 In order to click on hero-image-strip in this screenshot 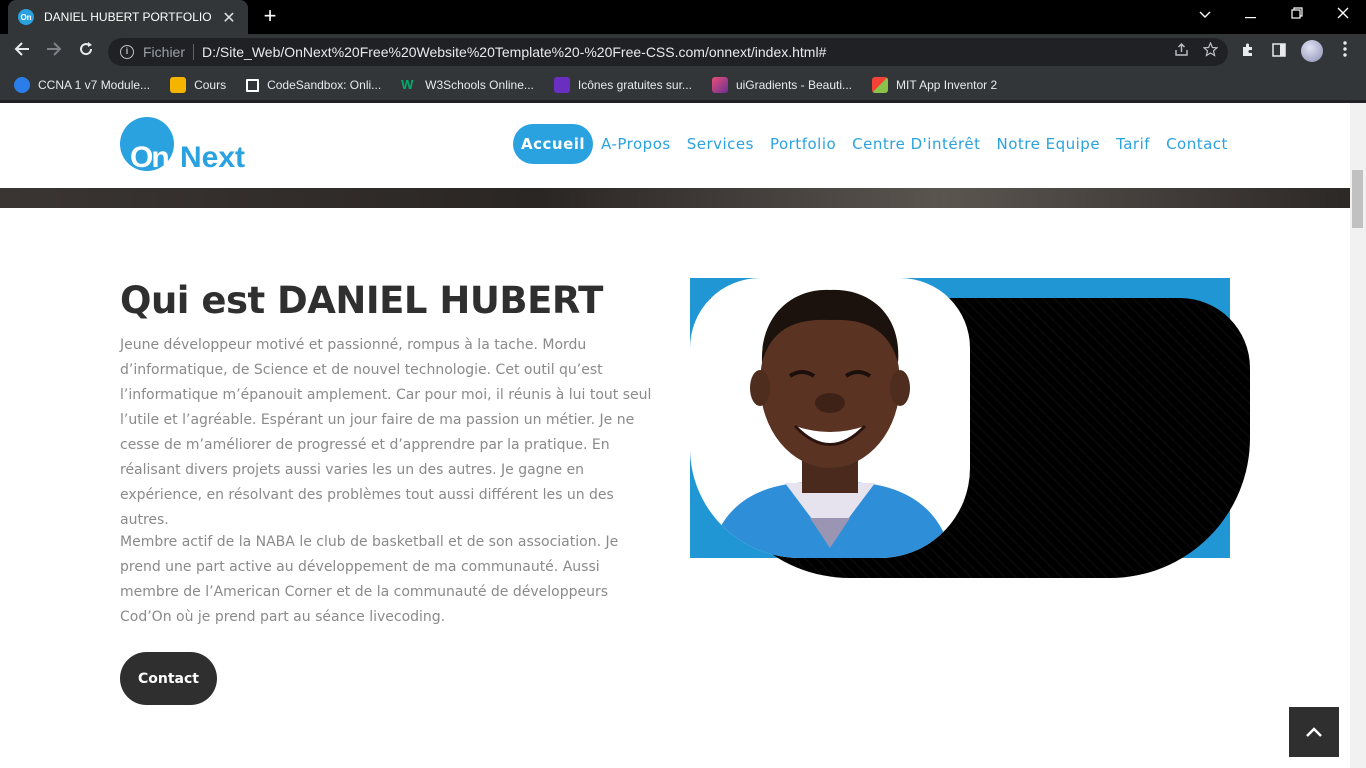, I will do `click(675, 198)`.